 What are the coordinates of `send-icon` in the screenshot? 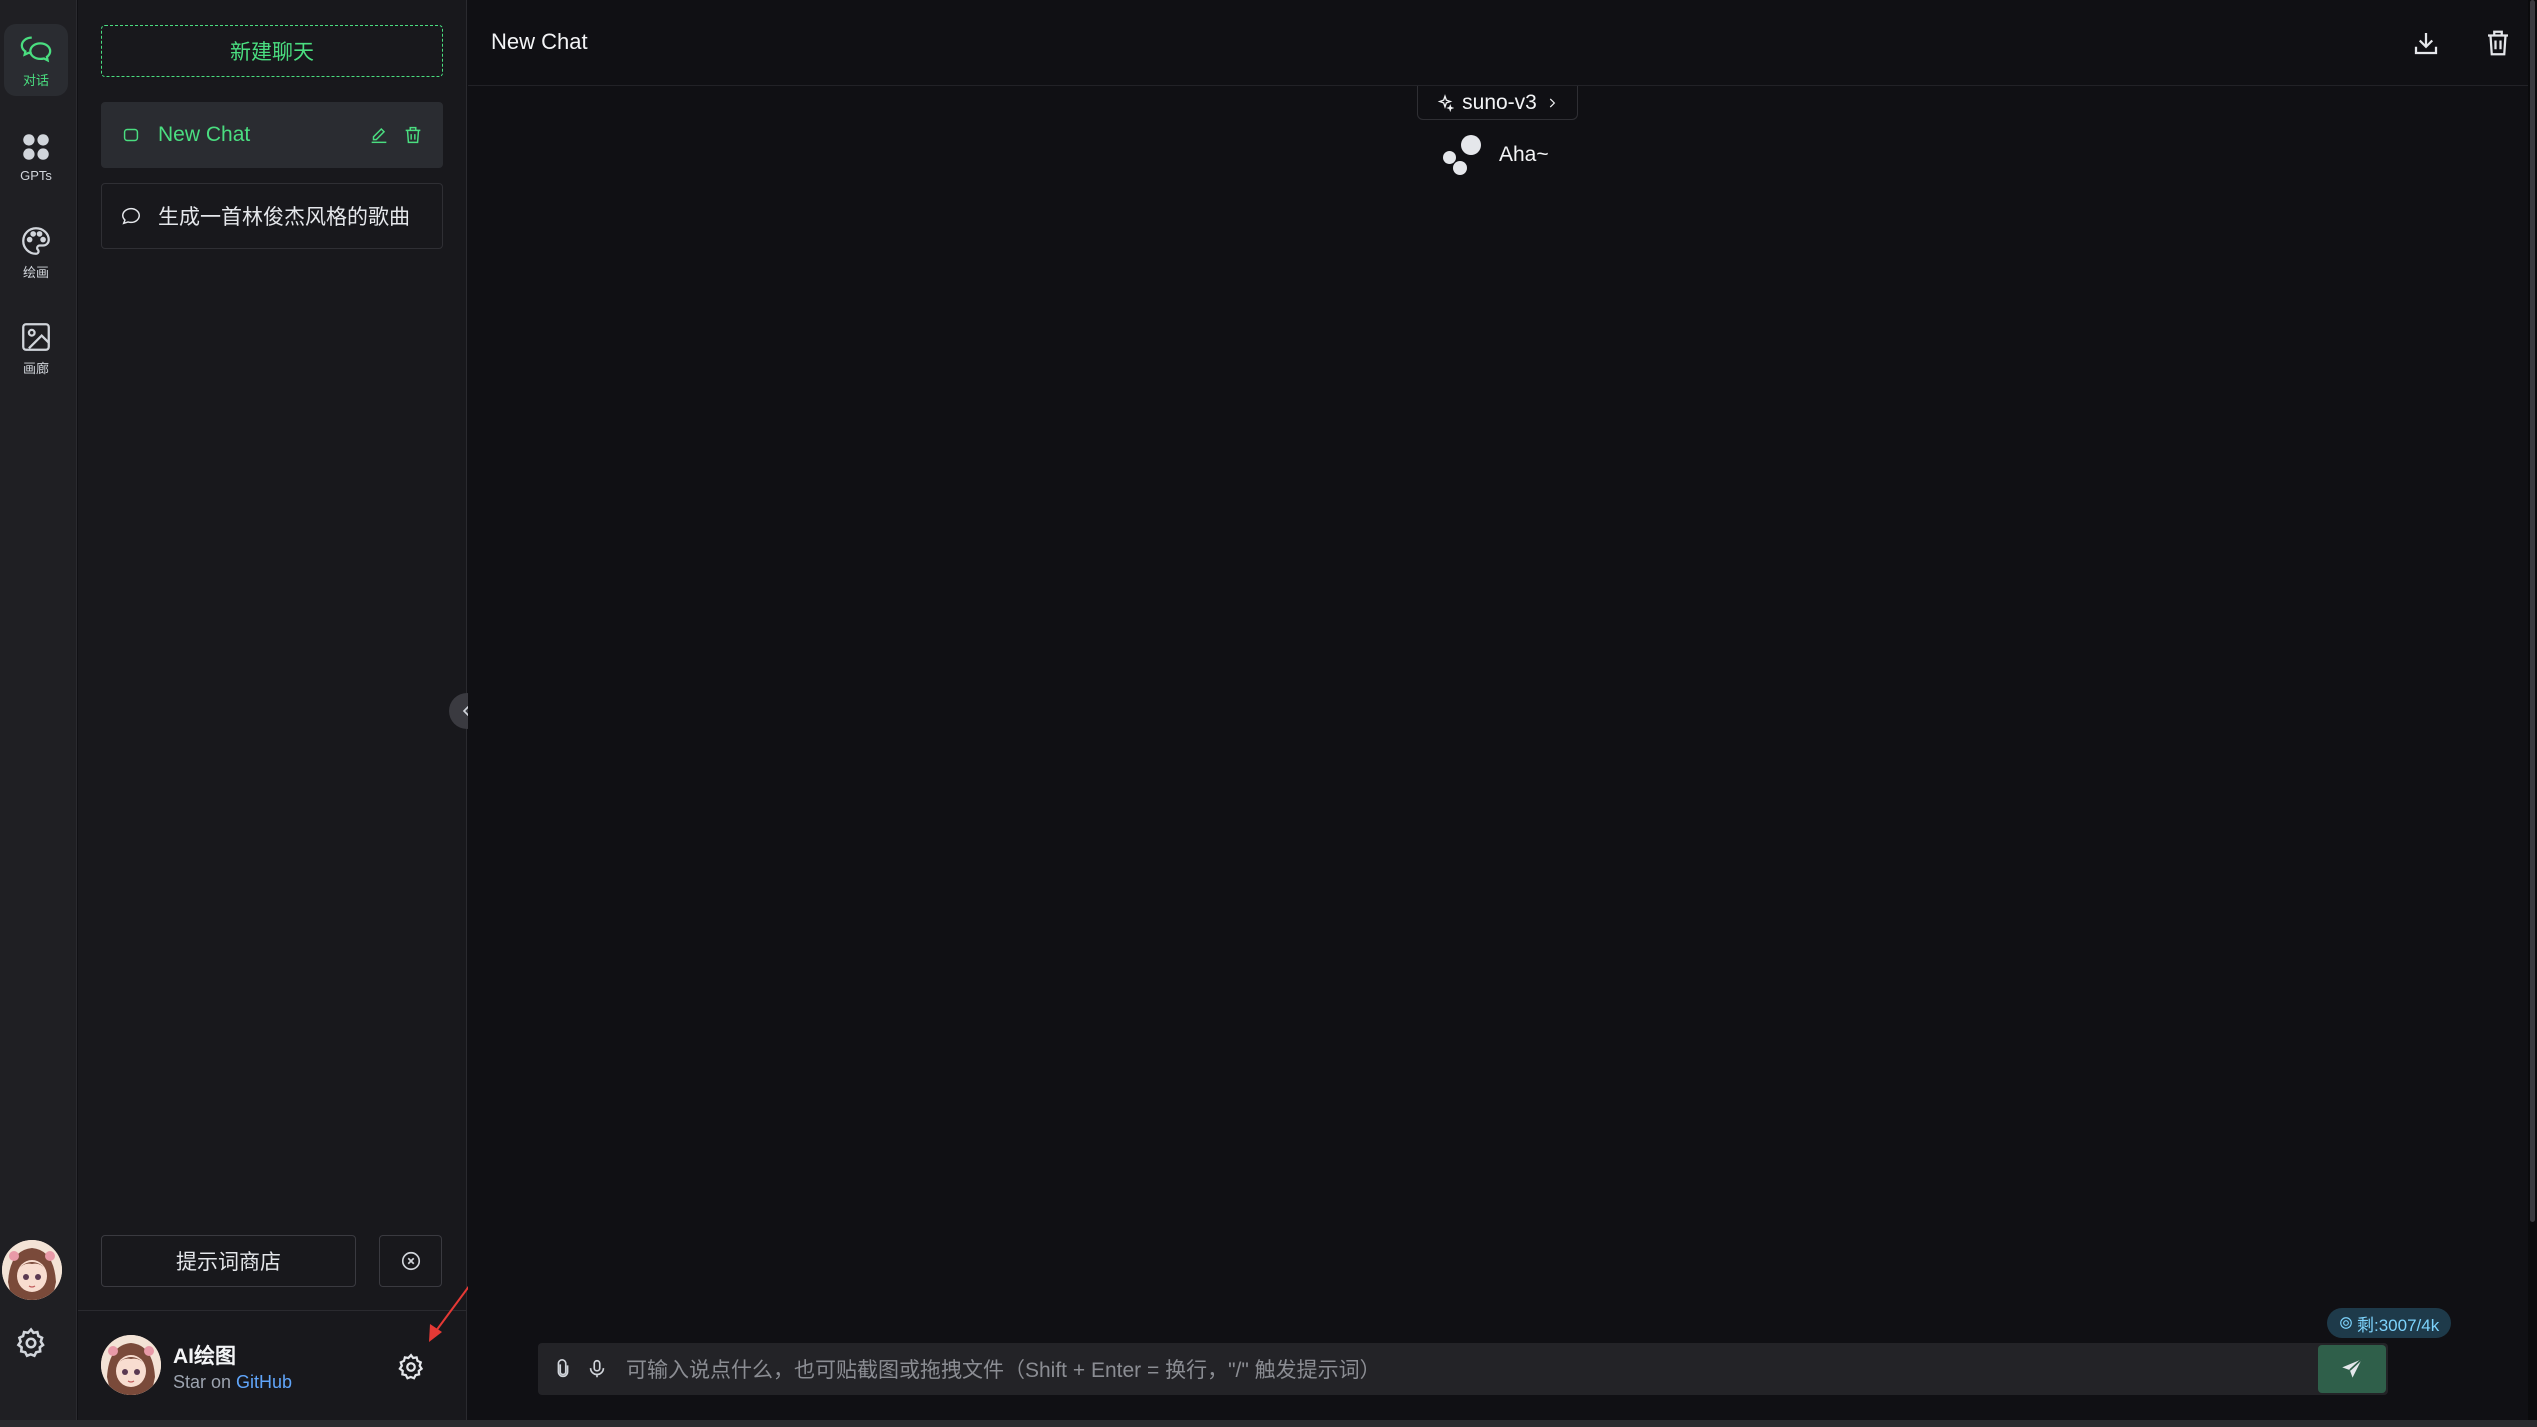 It's located at (2352, 1368).